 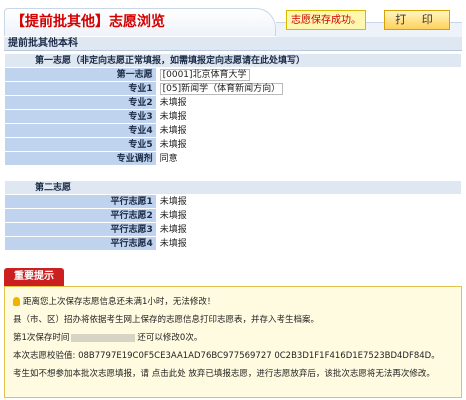 I want to click on row-label: 第一志愿, so click(x=80, y=74).